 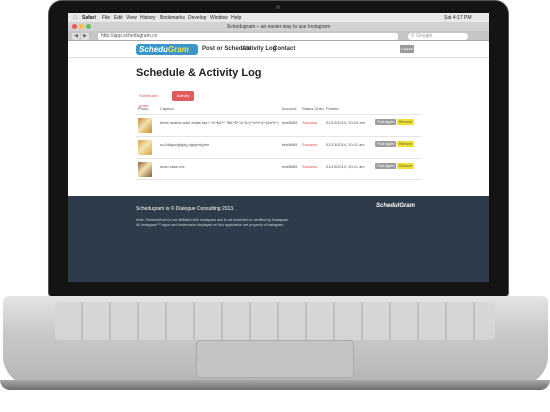 What do you see at coordinates (284, 49) in the screenshot?
I see `nav-contact: Contact` at bounding box center [284, 49].